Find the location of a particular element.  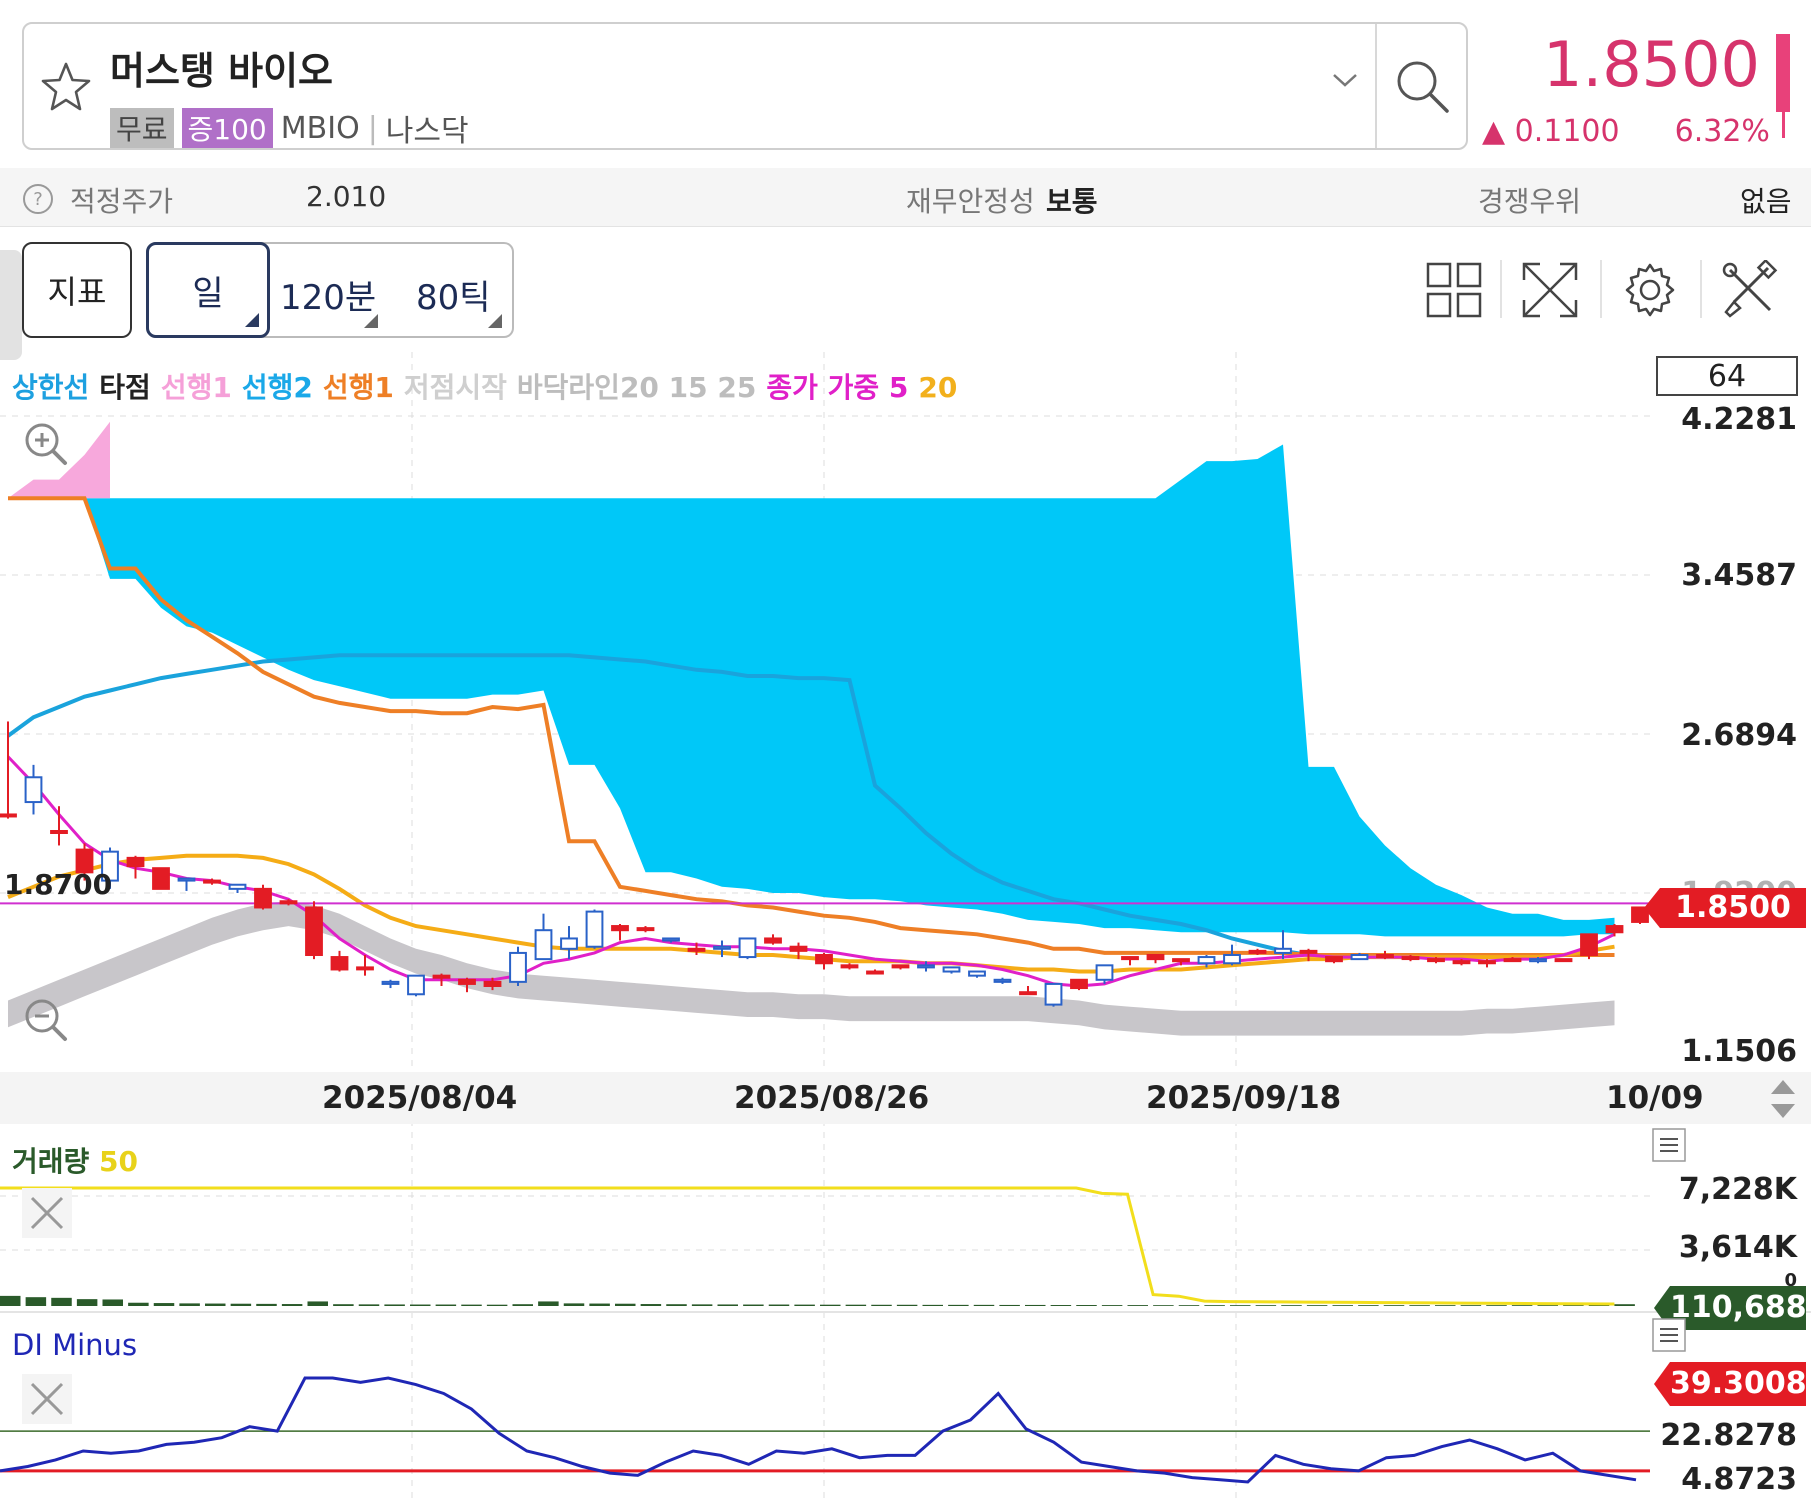

period-day-button: 일 is located at coordinates (208, 290).